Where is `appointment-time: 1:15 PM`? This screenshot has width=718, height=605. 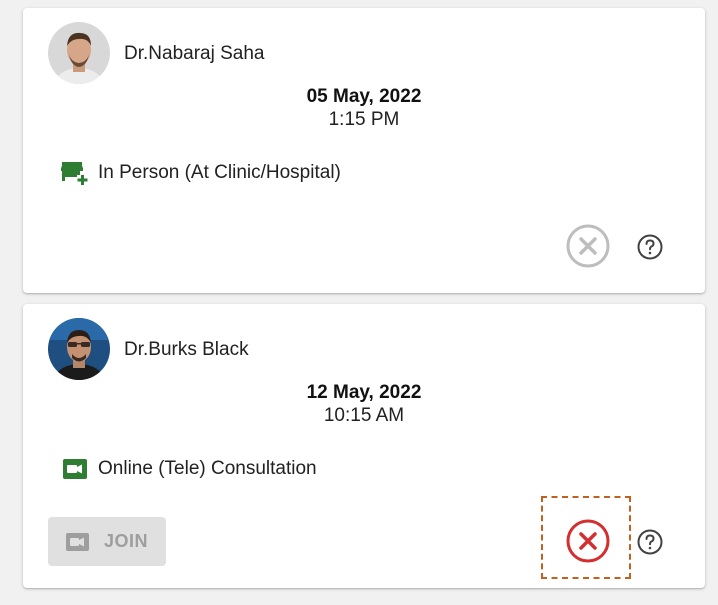 appointment-time: 1:15 PM is located at coordinates (364, 119).